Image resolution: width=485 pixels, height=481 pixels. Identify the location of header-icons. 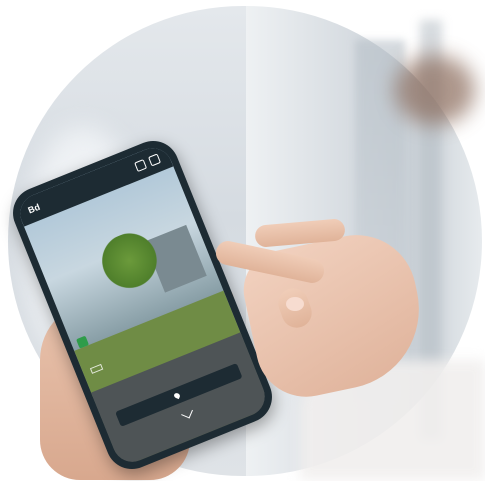
(148, 163).